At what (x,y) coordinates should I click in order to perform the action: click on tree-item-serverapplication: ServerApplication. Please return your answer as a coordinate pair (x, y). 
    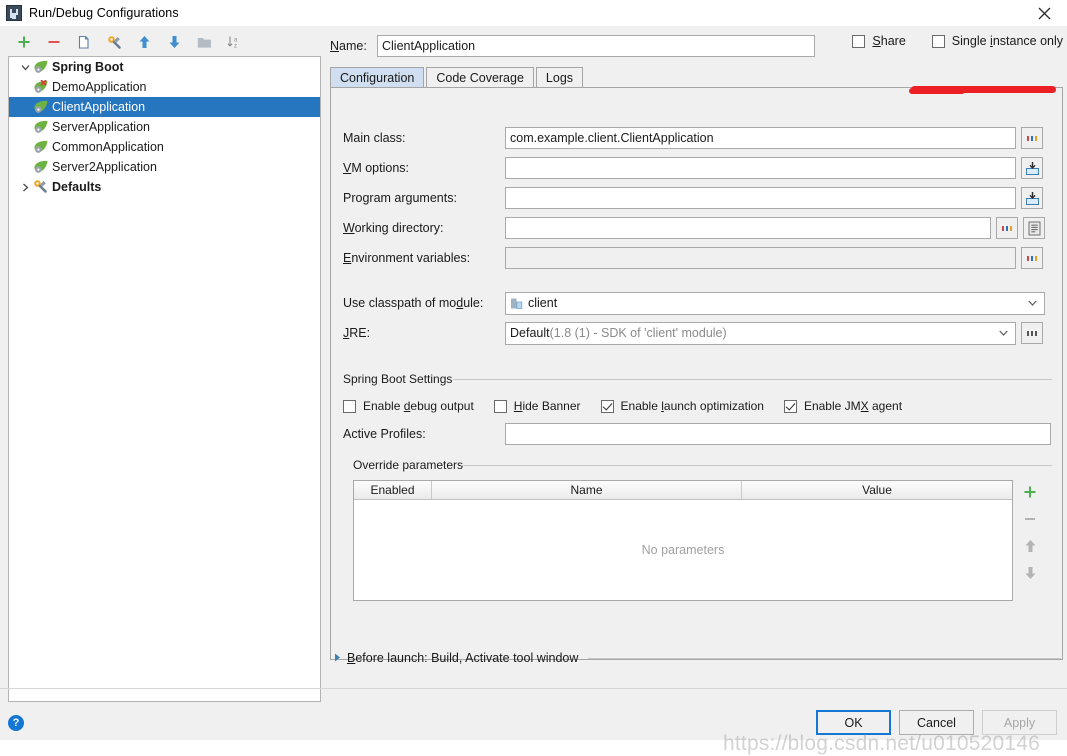
    Looking at the image, I should click on (164, 127).